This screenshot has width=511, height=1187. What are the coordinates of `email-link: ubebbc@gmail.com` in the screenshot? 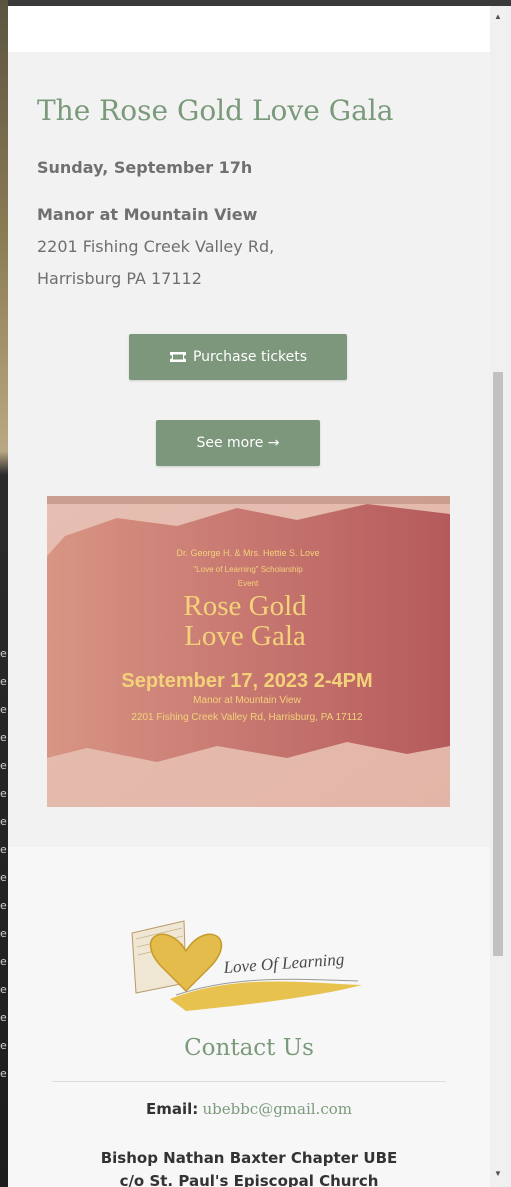 It's located at (277, 1109).